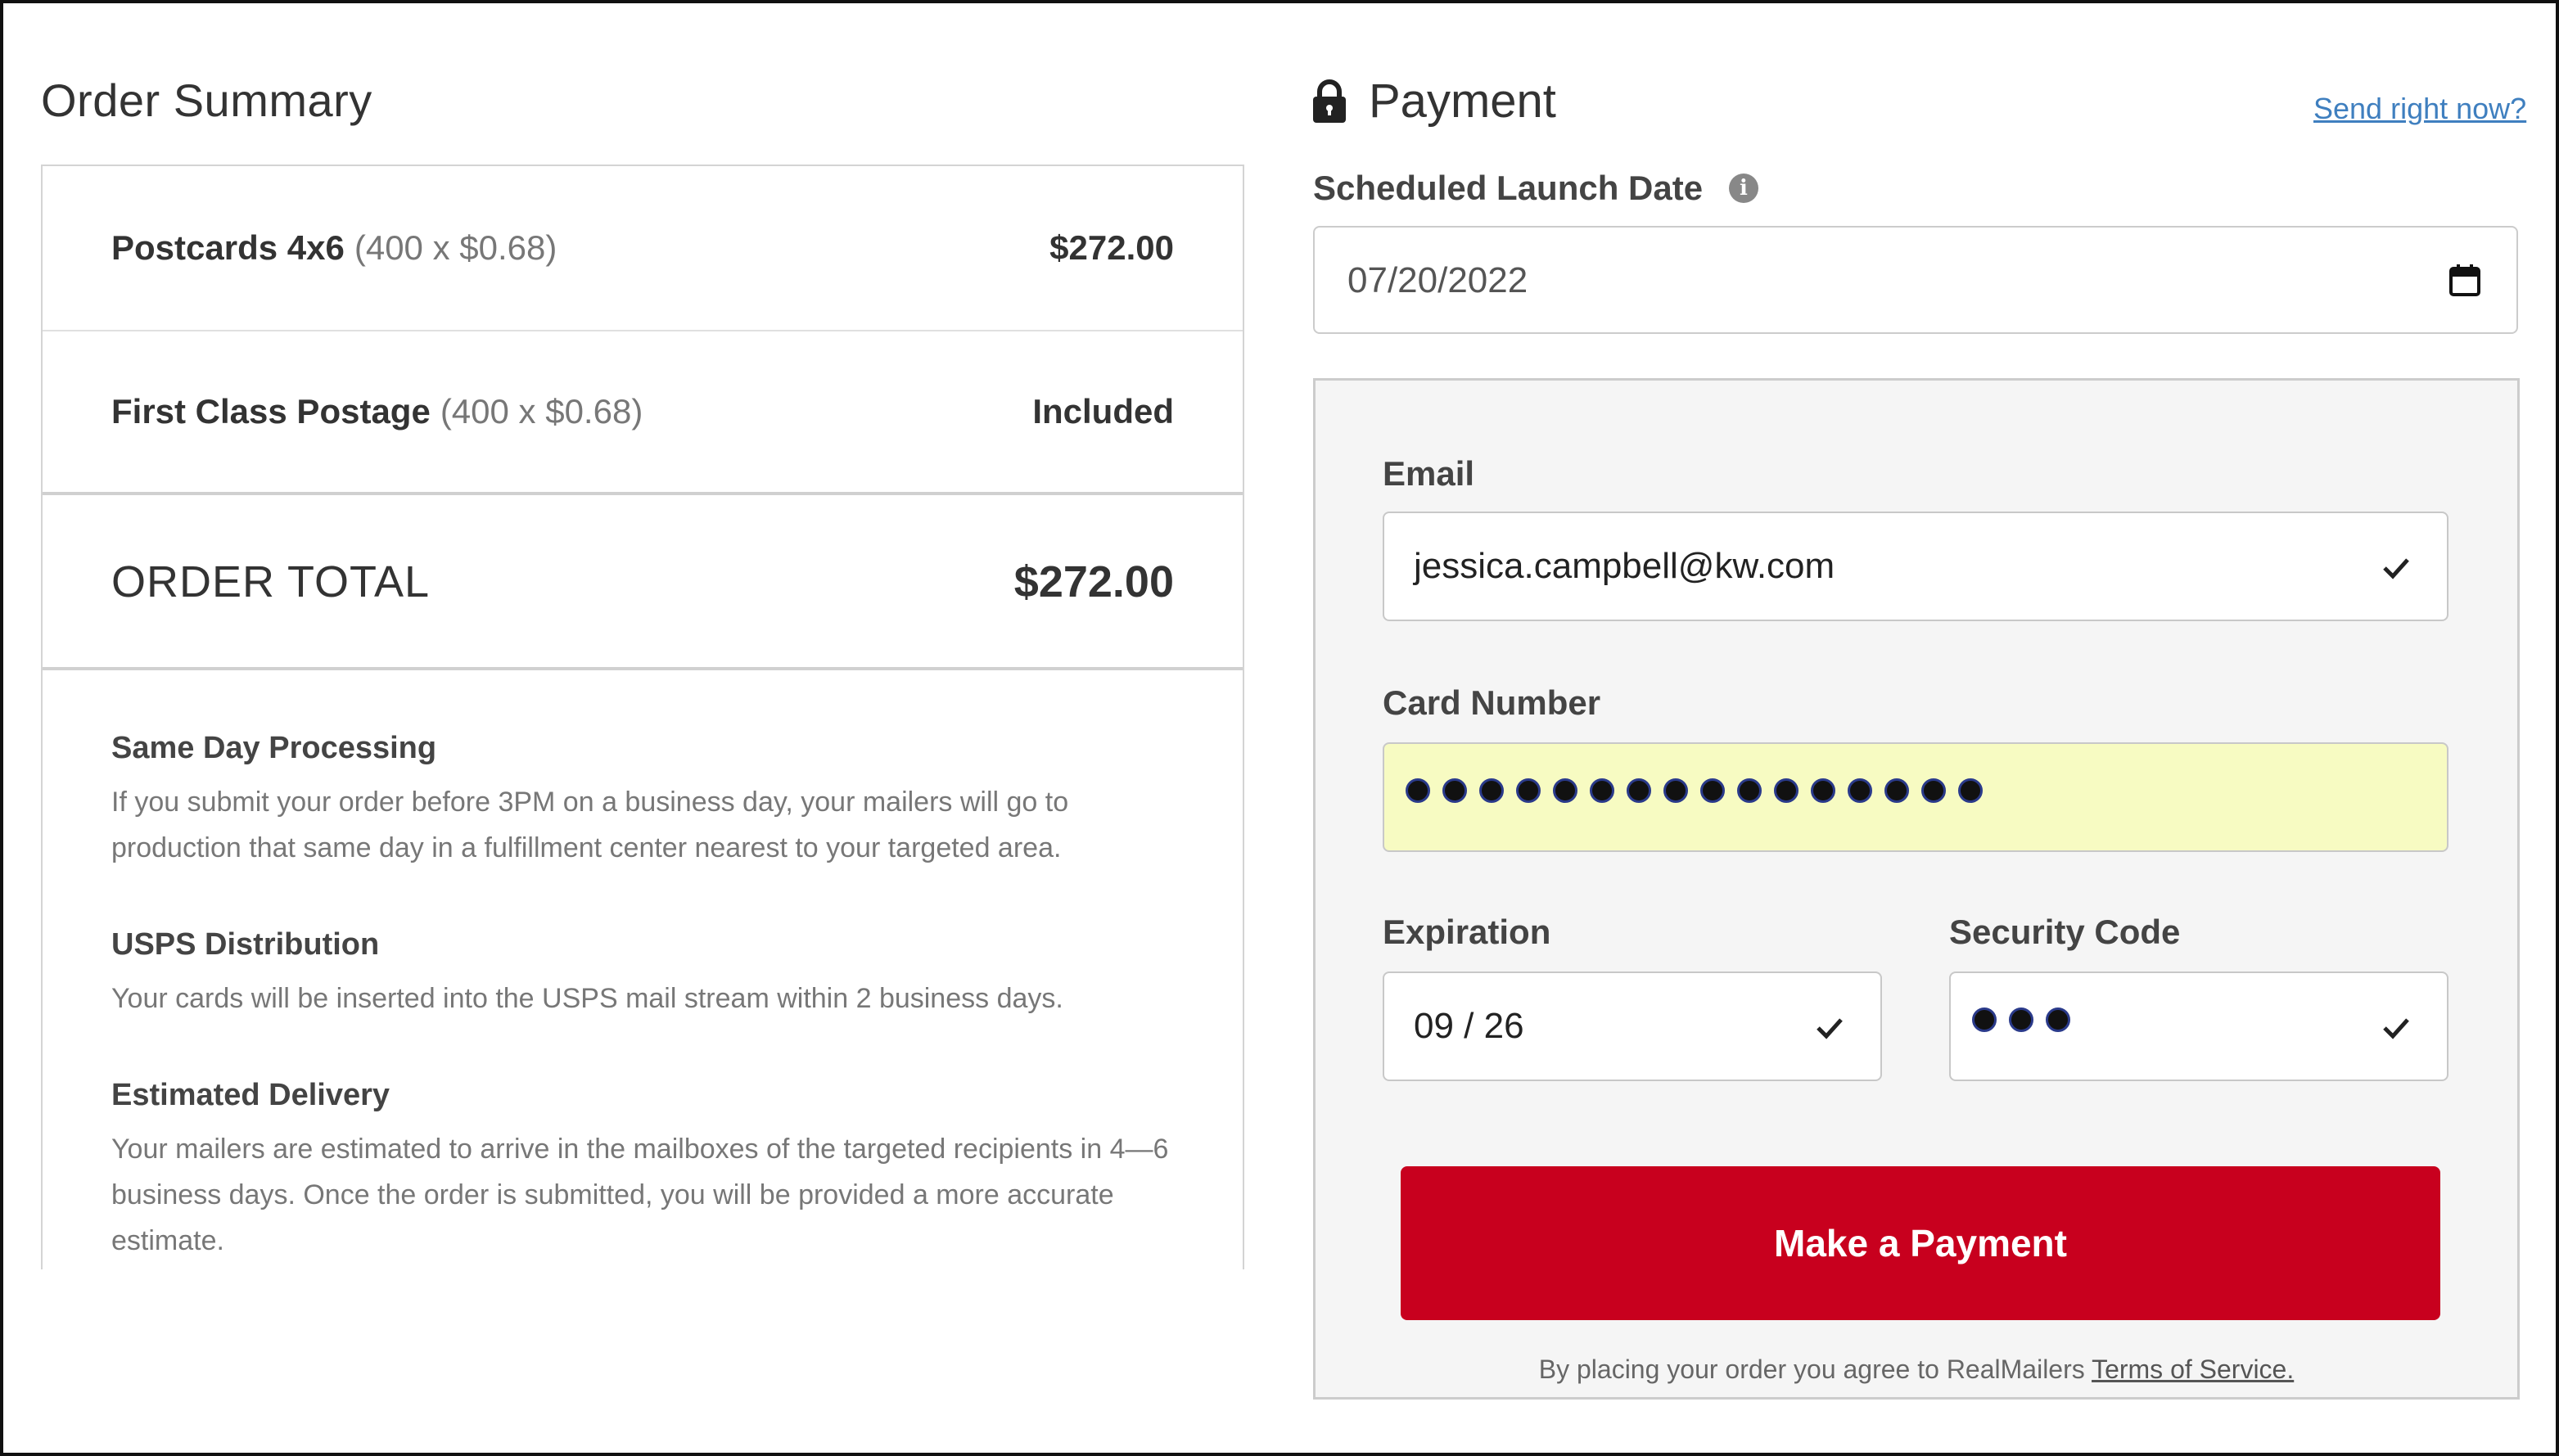 The height and width of the screenshot is (1456, 2559). What do you see at coordinates (2419, 109) in the screenshot?
I see `send-right-now-link: Send right now?` at bounding box center [2419, 109].